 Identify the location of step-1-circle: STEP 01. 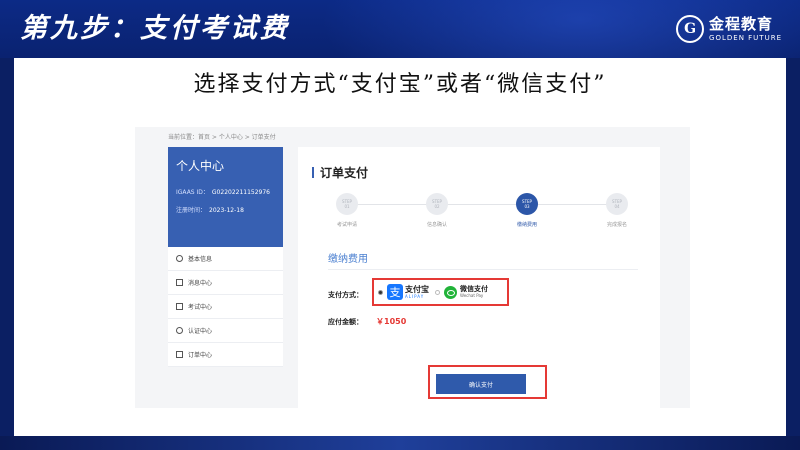
(347, 204).